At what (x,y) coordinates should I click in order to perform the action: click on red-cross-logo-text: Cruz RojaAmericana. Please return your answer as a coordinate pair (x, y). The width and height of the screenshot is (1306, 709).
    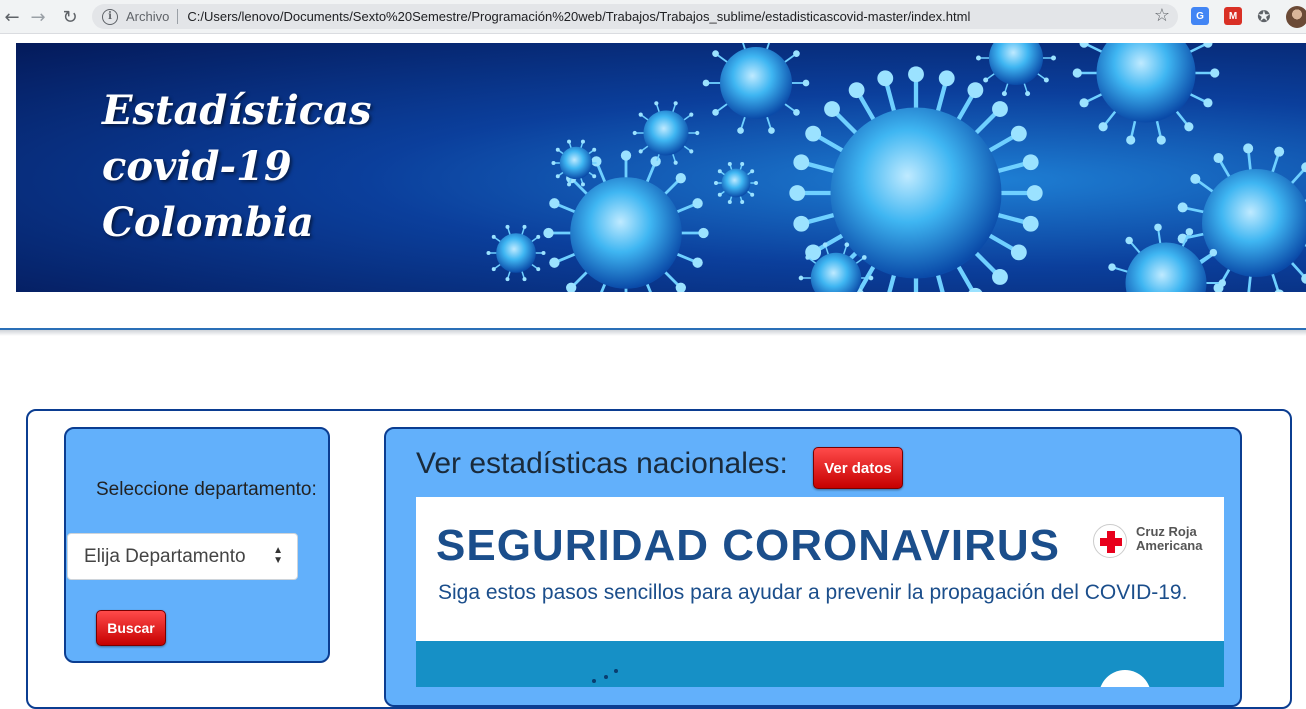
    Looking at the image, I should click on (1169, 539).